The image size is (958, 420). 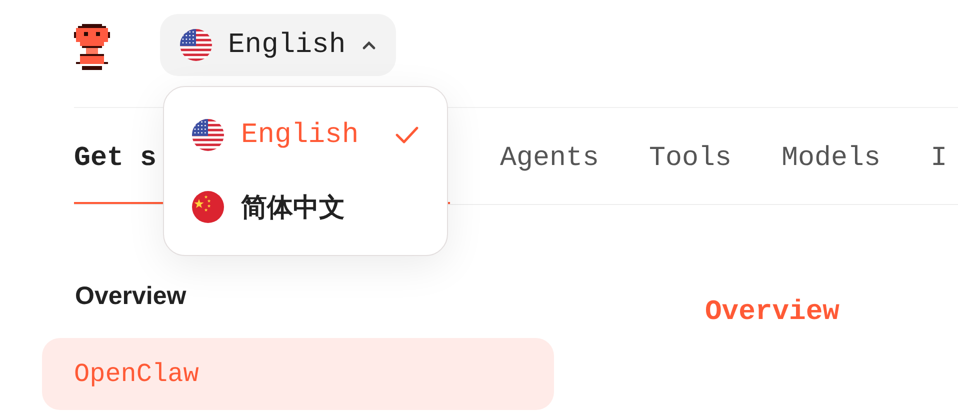 What do you see at coordinates (369, 45) in the screenshot?
I see `caret-icon` at bounding box center [369, 45].